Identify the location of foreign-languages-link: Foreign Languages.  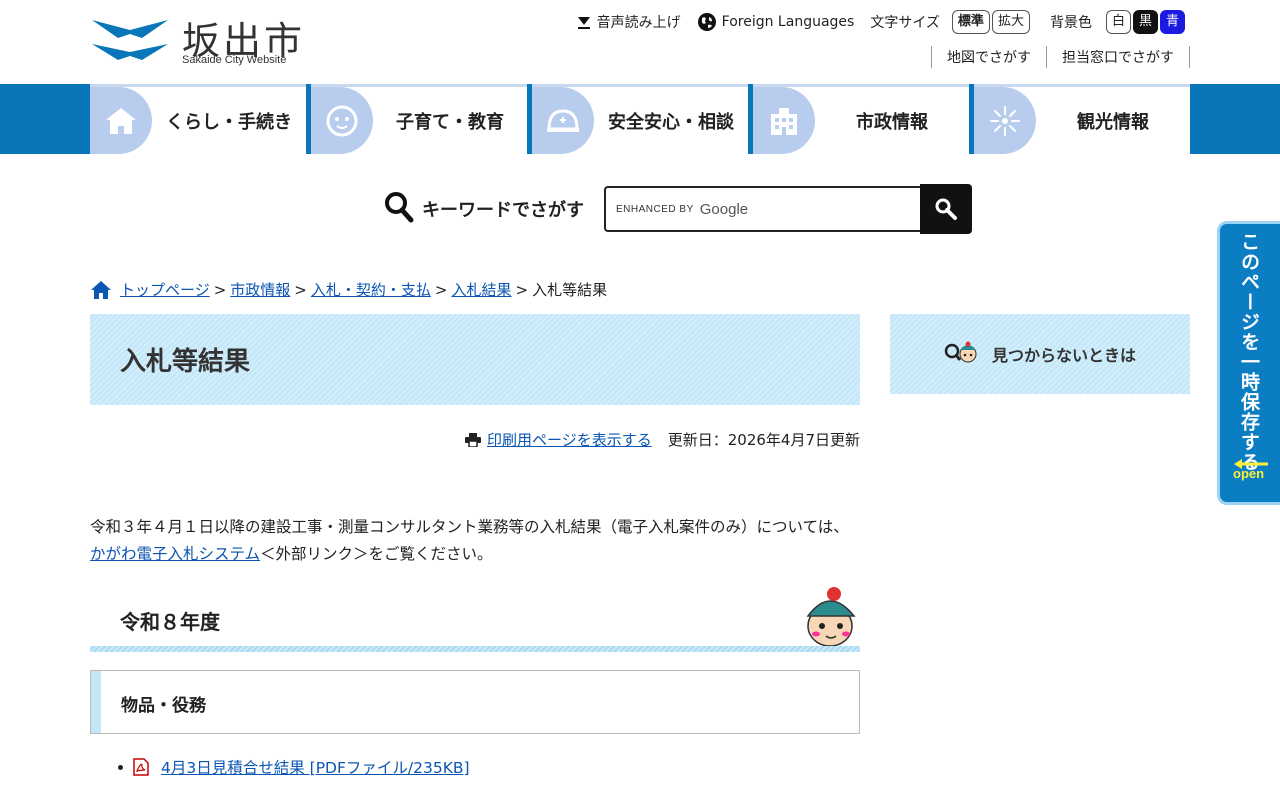
(776, 22).